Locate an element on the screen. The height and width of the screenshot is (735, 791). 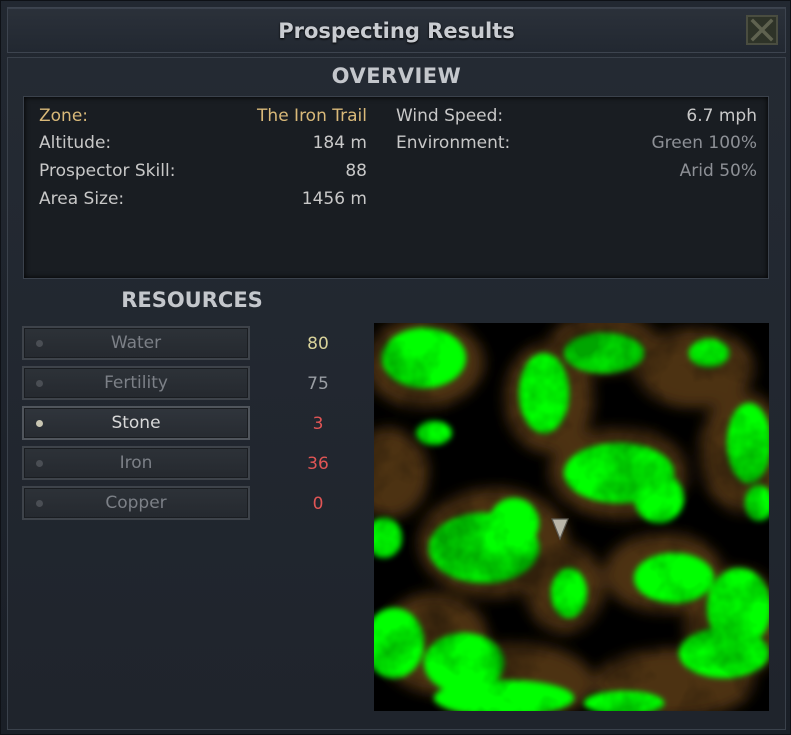
resource-button-stone: Stone is located at coordinates (136, 423).